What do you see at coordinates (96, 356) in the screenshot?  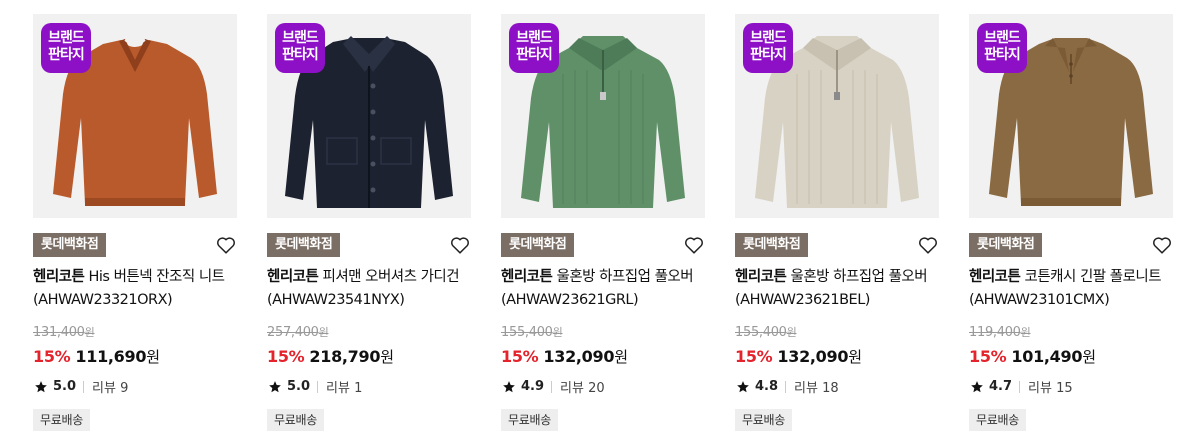 I see `sale-price: 15% 111,690원` at bounding box center [96, 356].